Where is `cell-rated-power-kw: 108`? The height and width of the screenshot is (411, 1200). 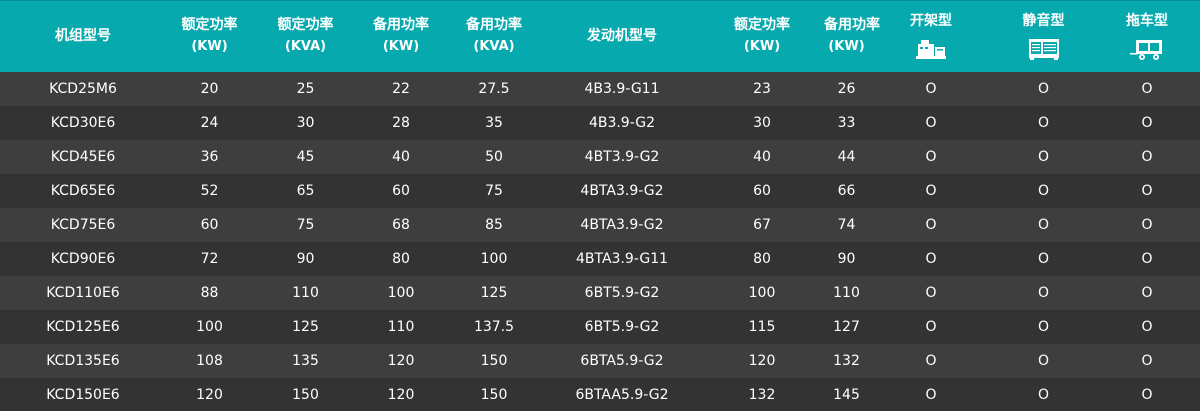 cell-rated-power-kw: 108 is located at coordinates (209, 361).